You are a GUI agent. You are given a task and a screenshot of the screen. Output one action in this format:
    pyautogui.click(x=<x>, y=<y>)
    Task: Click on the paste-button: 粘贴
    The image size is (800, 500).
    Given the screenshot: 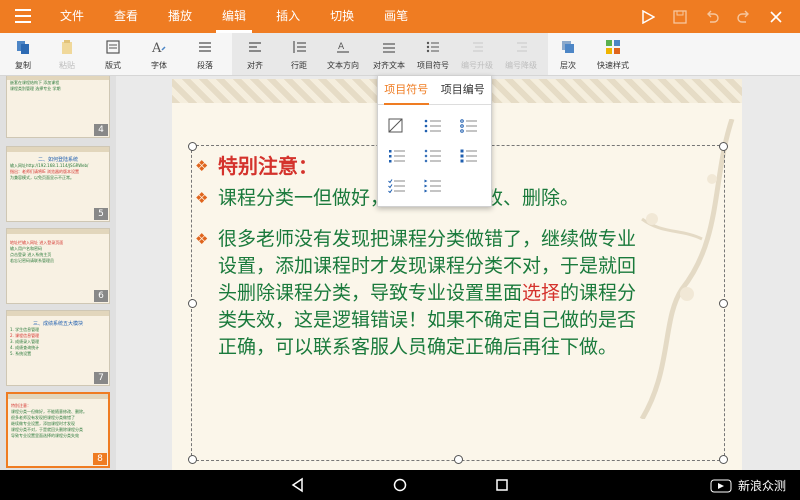 What is the action you would take?
    pyautogui.click(x=67, y=54)
    